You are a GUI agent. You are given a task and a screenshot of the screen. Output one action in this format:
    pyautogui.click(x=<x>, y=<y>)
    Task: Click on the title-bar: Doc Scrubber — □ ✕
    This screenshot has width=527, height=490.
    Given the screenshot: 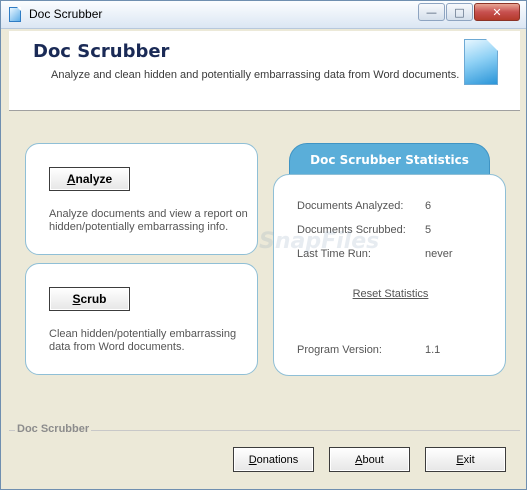 What is the action you would take?
    pyautogui.click(x=263, y=15)
    